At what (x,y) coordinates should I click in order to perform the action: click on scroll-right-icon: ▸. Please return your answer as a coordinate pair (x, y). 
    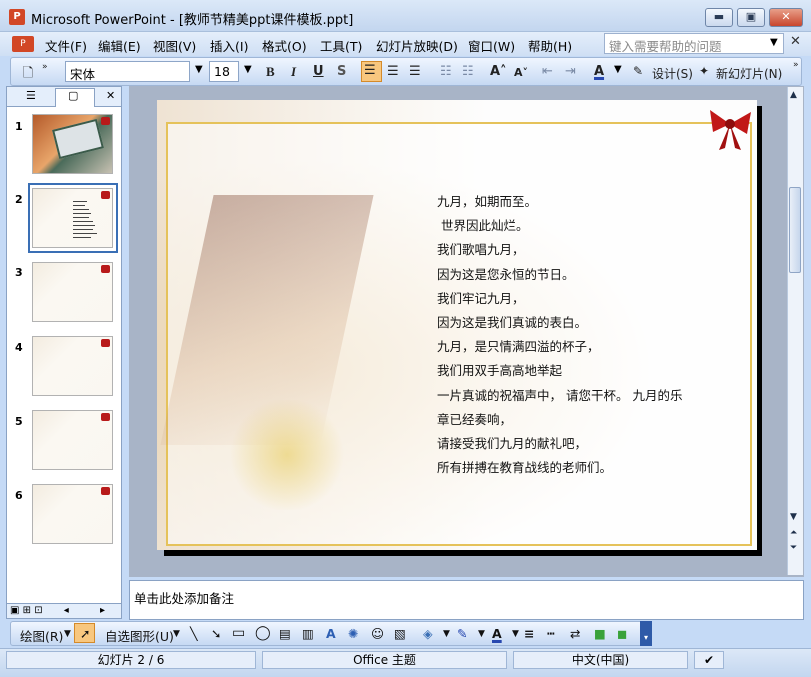
    Looking at the image, I should click on (102, 610).